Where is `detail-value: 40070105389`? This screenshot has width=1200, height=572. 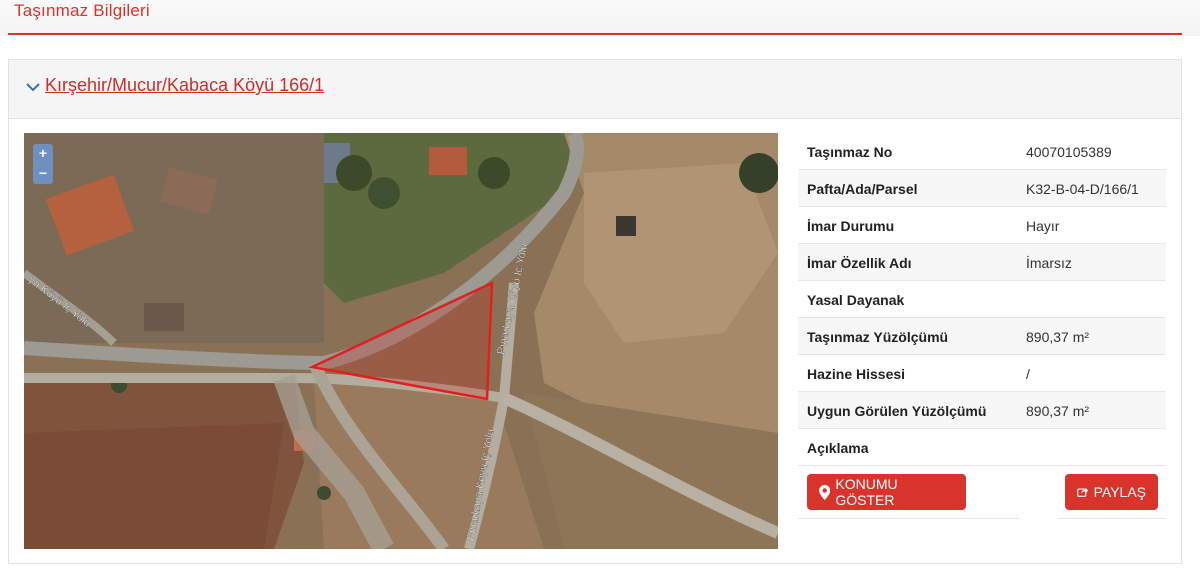 detail-value: 40070105389 is located at coordinates (1069, 152).